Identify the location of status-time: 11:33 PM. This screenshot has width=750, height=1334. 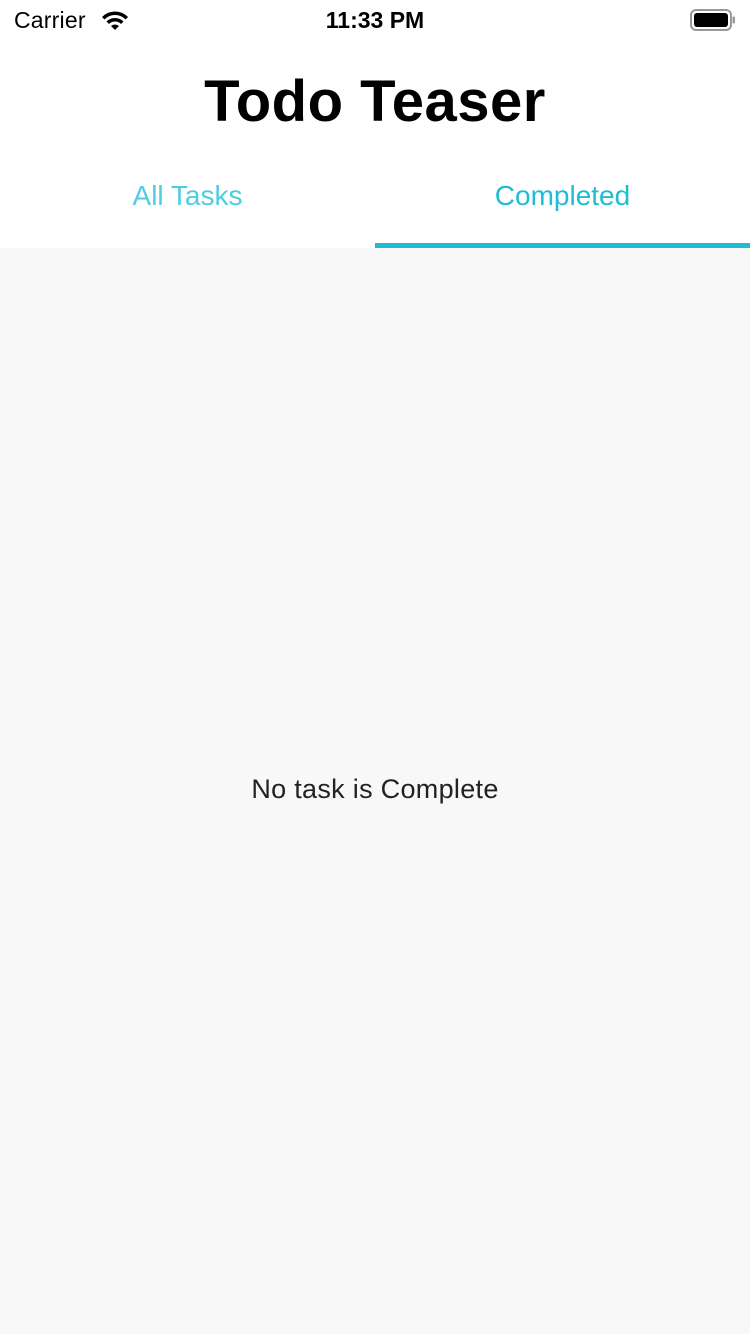
(375, 20).